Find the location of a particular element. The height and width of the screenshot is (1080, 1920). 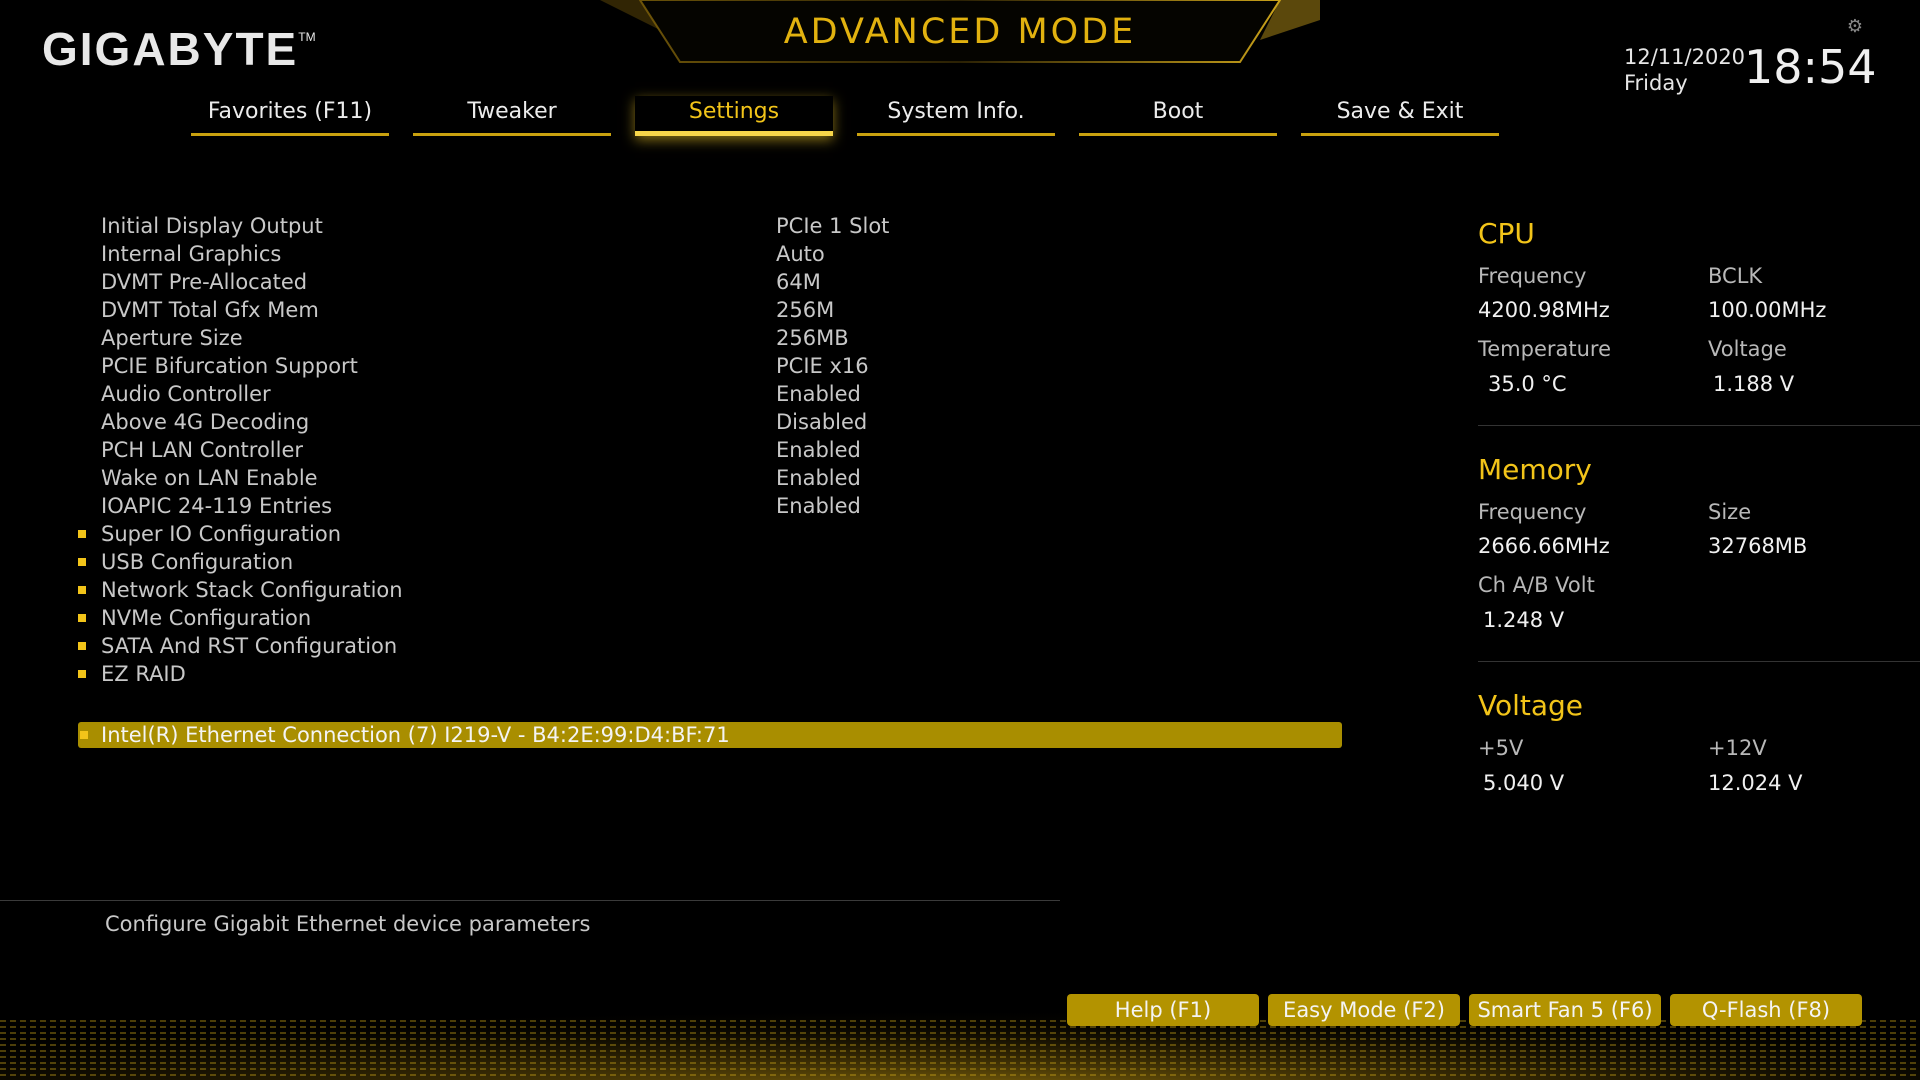

tab-boot: Boot is located at coordinates (1178, 116).